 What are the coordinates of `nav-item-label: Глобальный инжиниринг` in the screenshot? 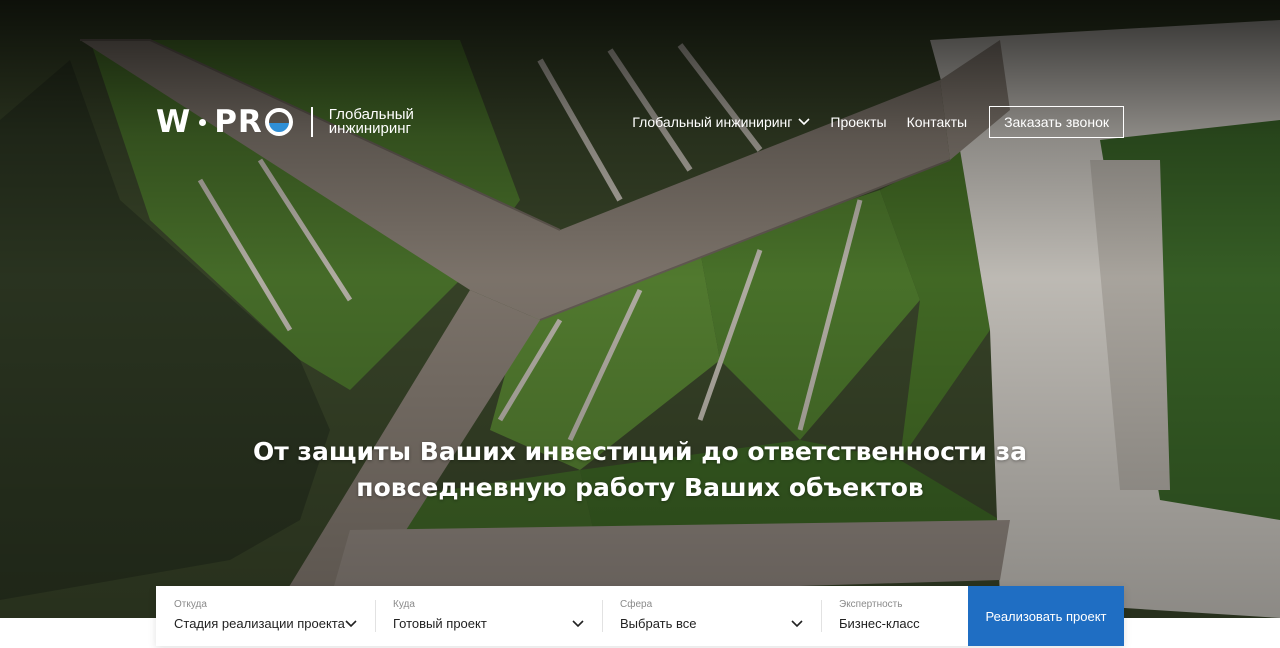 It's located at (712, 122).